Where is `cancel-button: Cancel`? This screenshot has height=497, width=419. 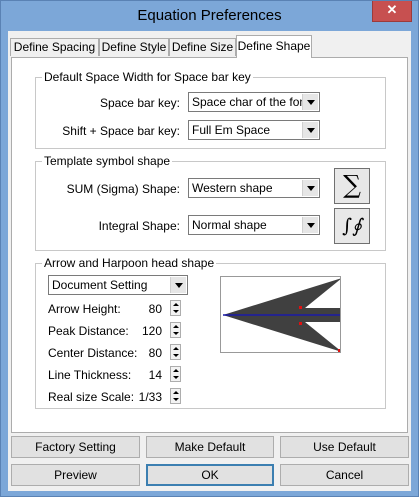
cancel-button: Cancel is located at coordinates (344, 475).